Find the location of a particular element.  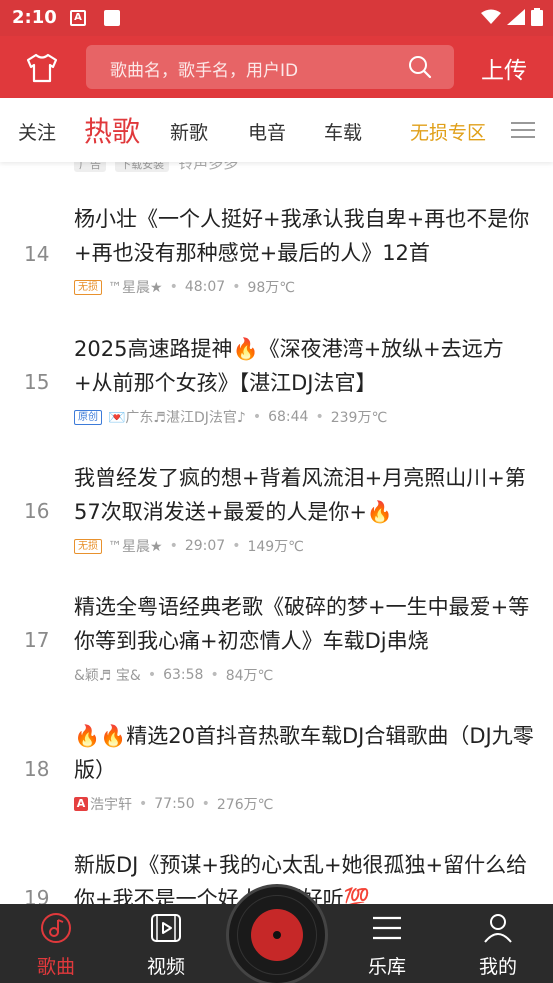

search-input: 歌曲名，歌手名，用户ID is located at coordinates (270, 67).